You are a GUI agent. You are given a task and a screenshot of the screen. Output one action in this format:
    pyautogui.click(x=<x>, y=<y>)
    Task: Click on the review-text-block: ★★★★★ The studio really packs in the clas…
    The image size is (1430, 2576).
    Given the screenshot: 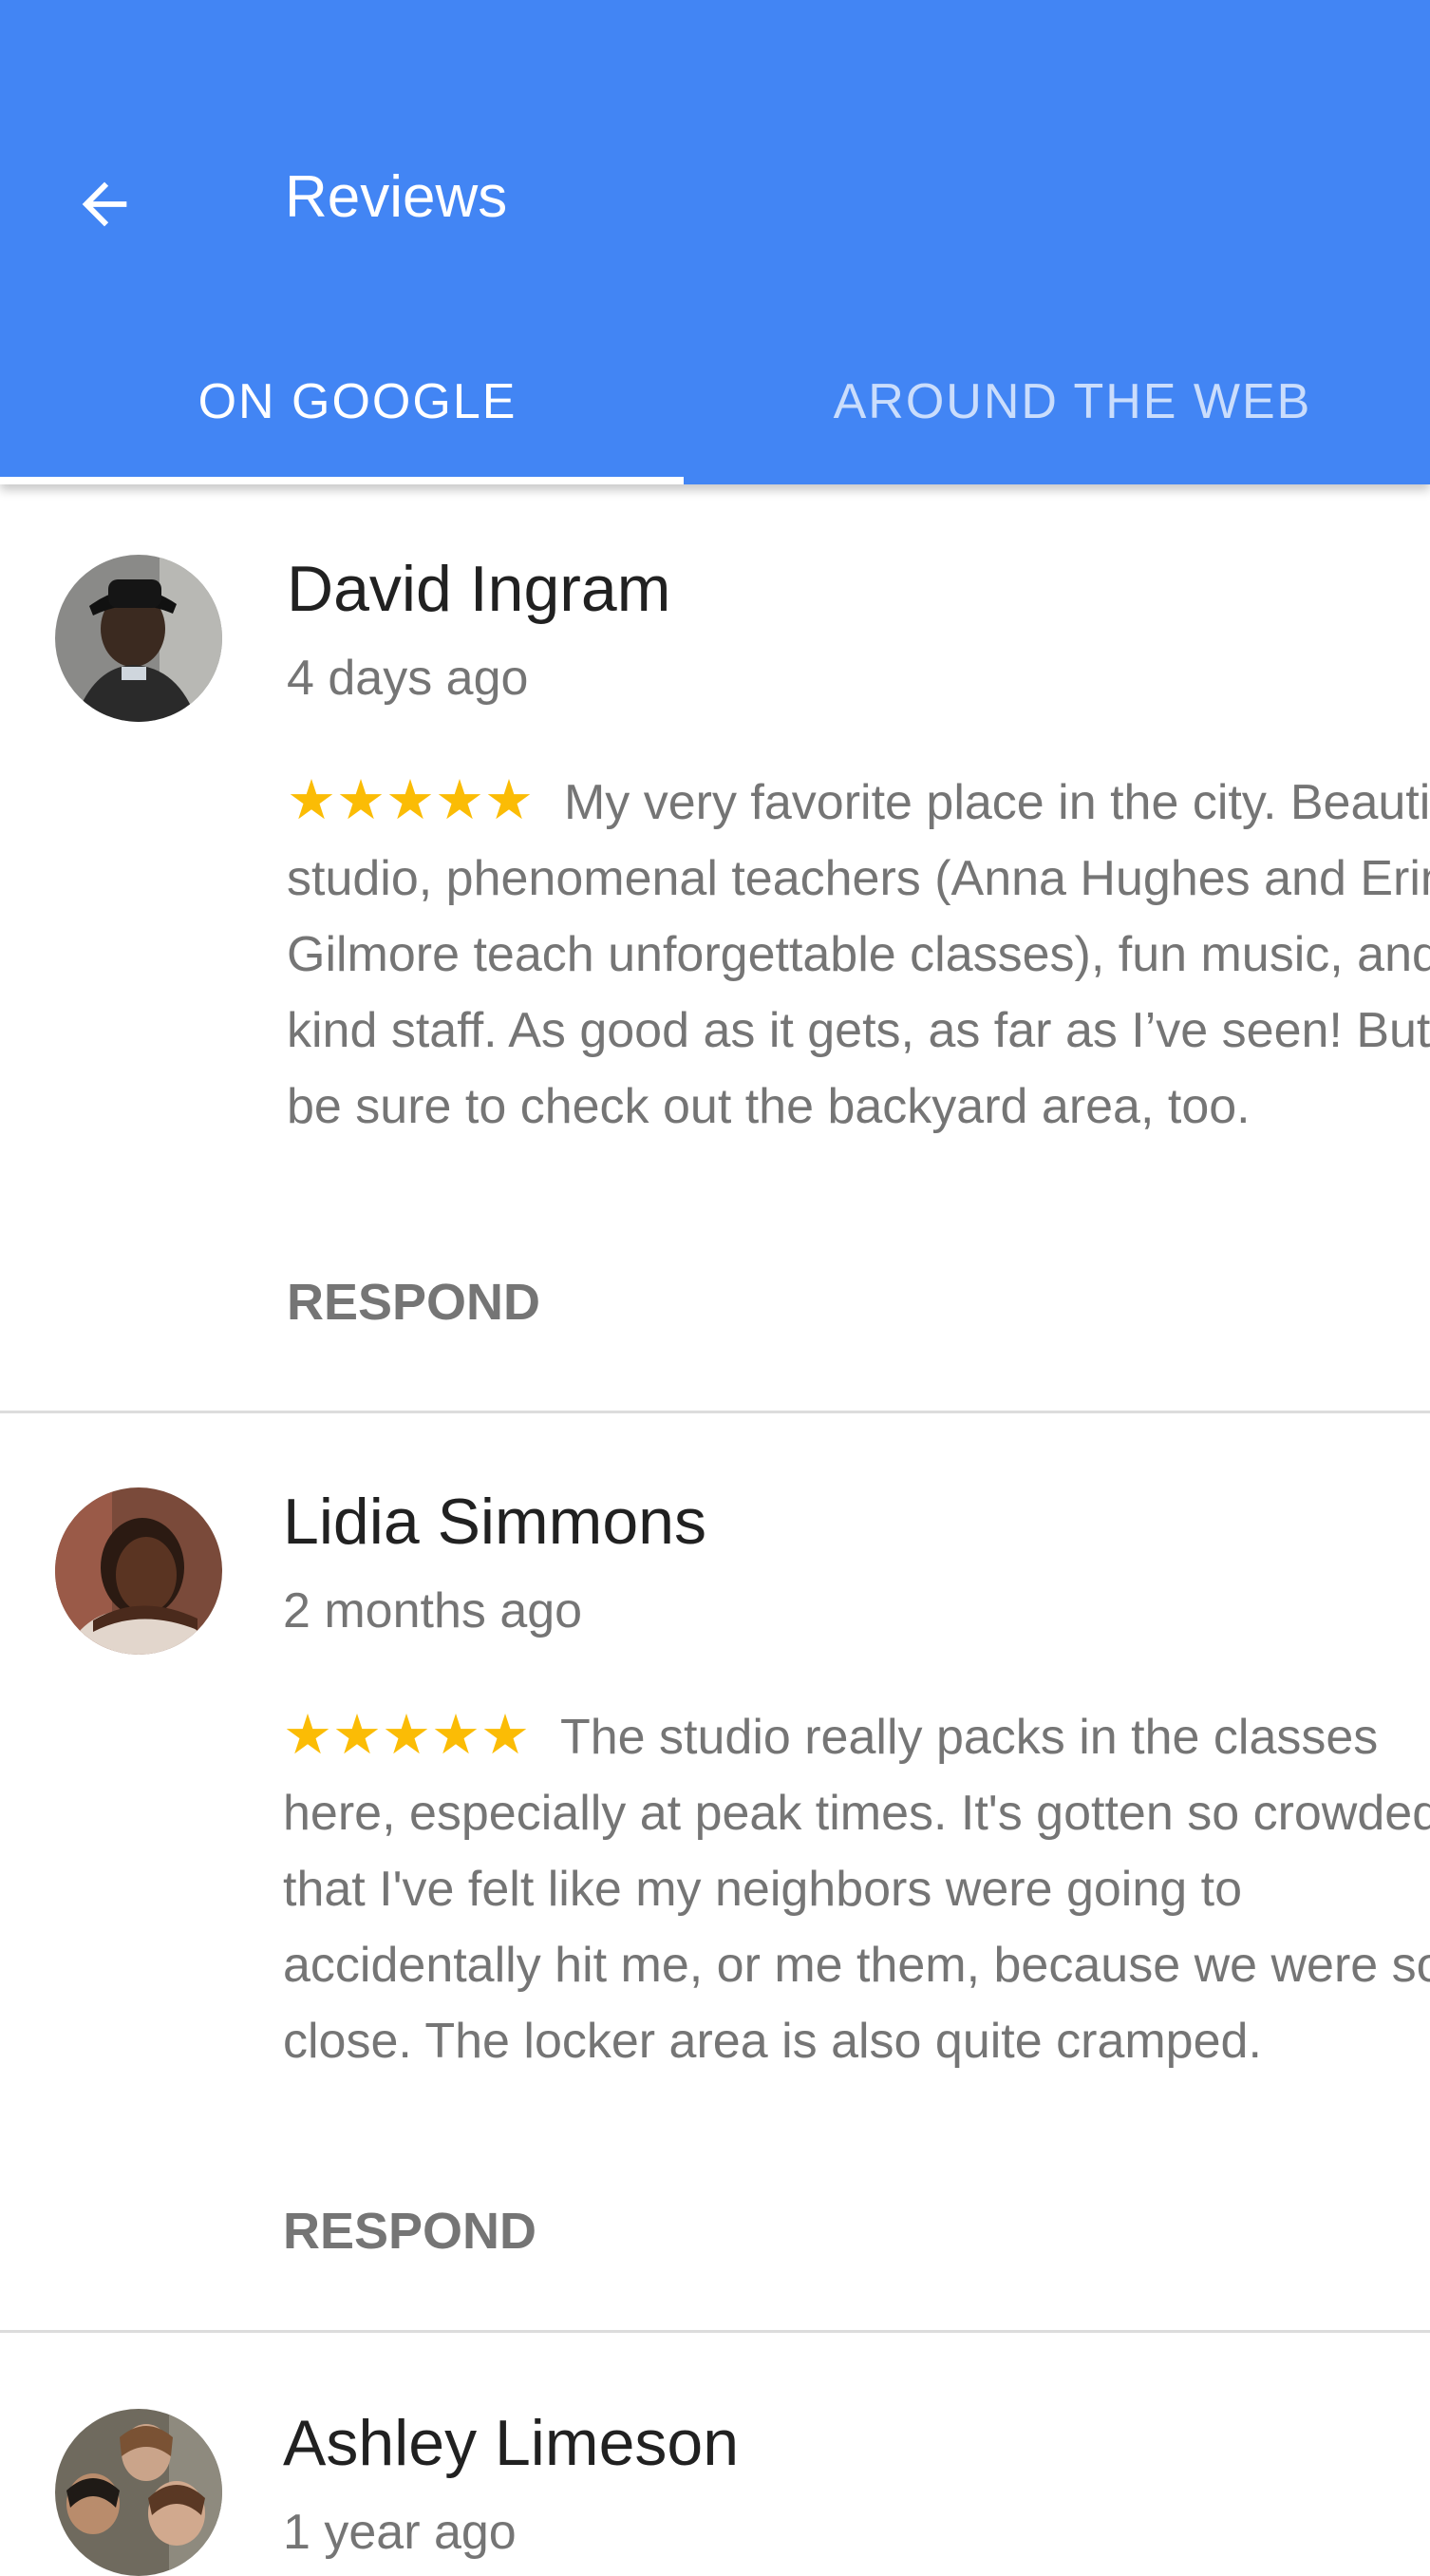 What is the action you would take?
    pyautogui.click(x=856, y=1888)
    